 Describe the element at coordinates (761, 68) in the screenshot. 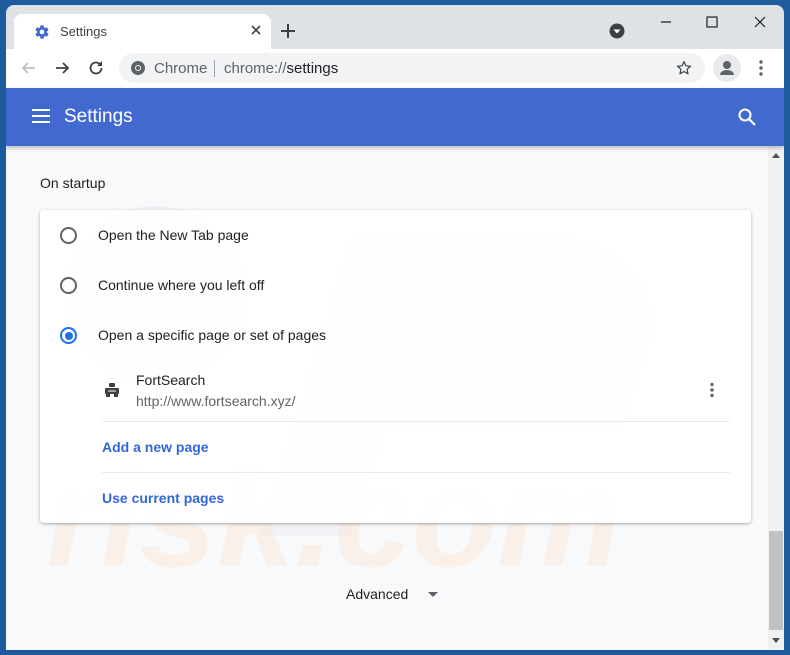

I see `browser-menu-icon` at that location.